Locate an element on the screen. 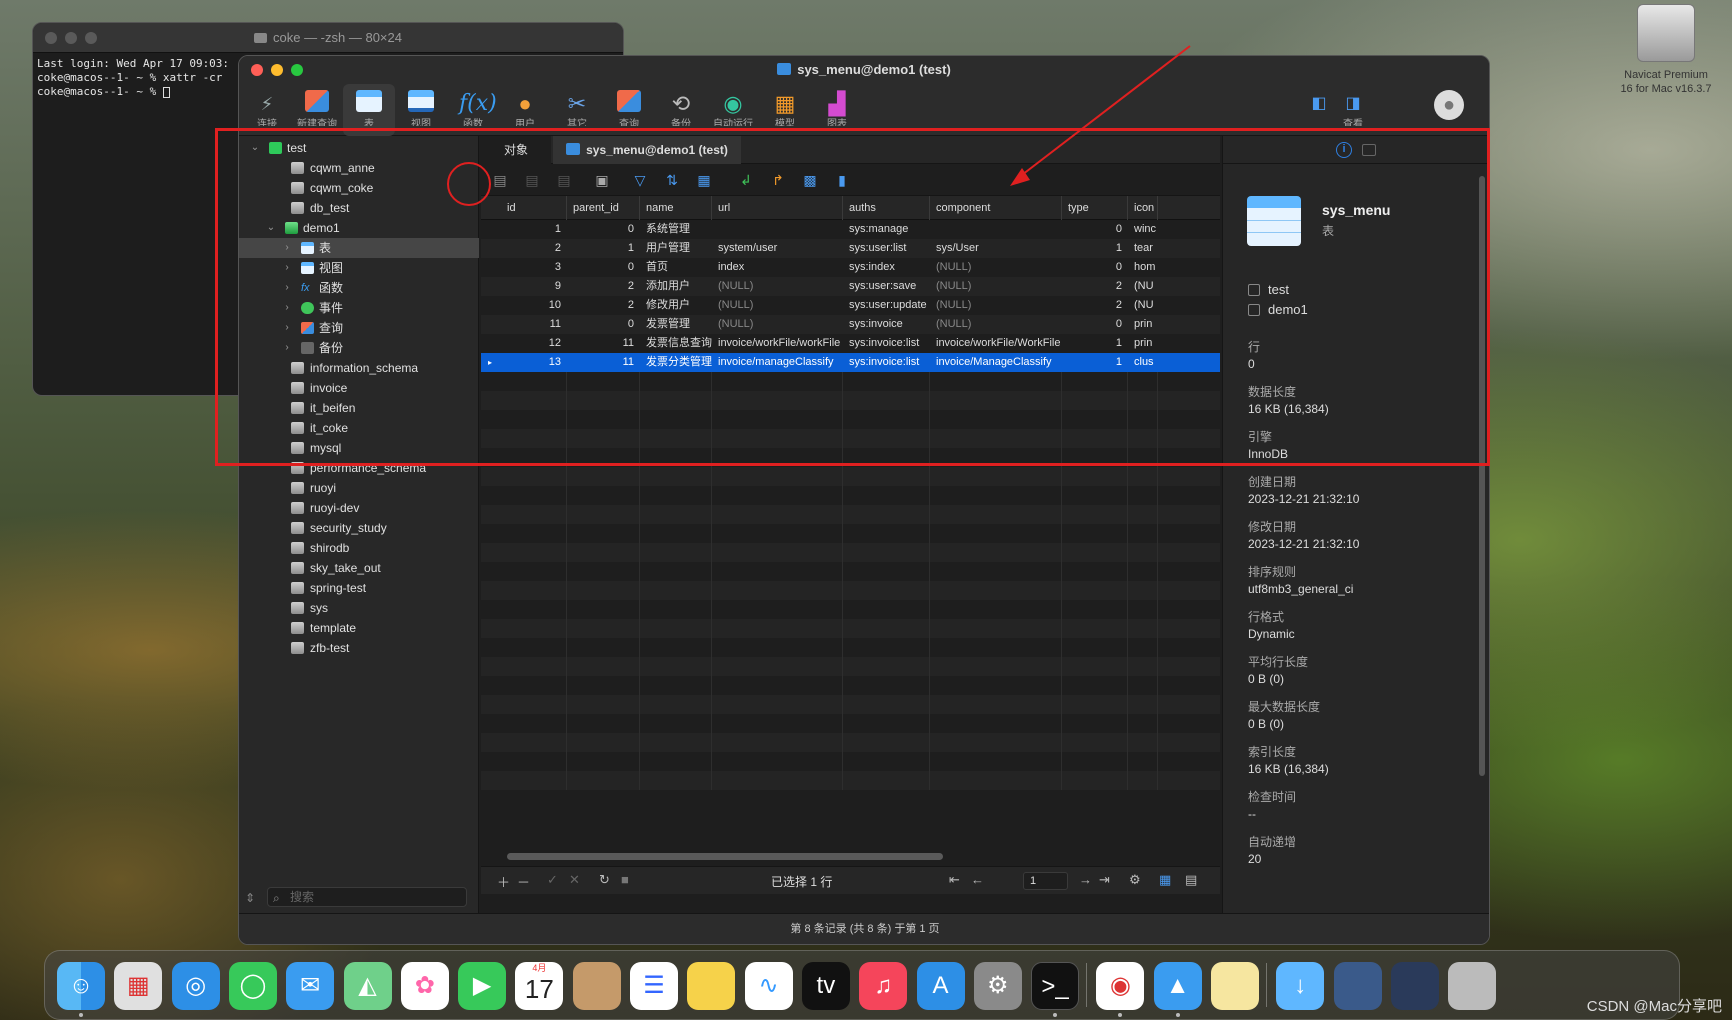  contacts-icon is located at coordinates (596, 986).